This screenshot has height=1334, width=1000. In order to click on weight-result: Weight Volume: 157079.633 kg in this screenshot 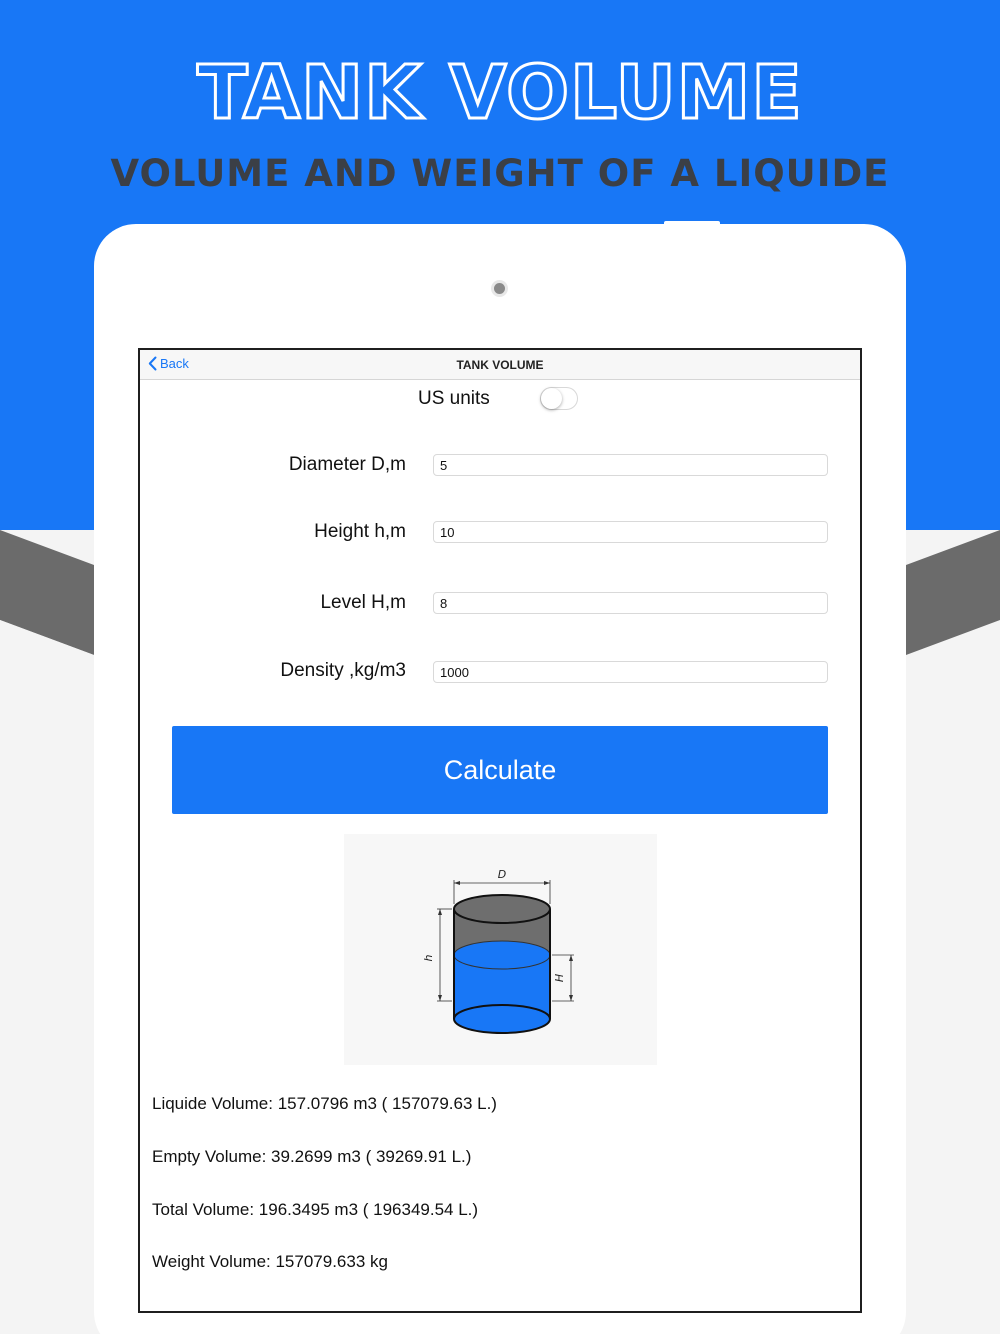, I will do `click(270, 1261)`.